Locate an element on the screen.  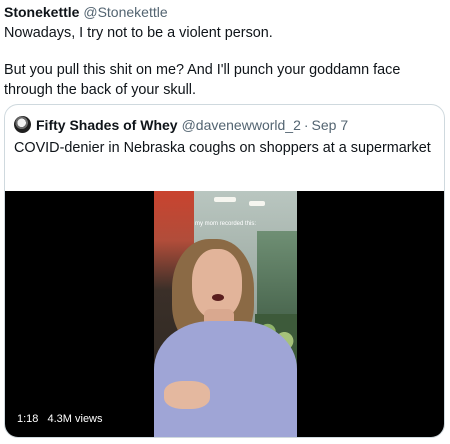
person-mouth is located at coordinates (218, 297).